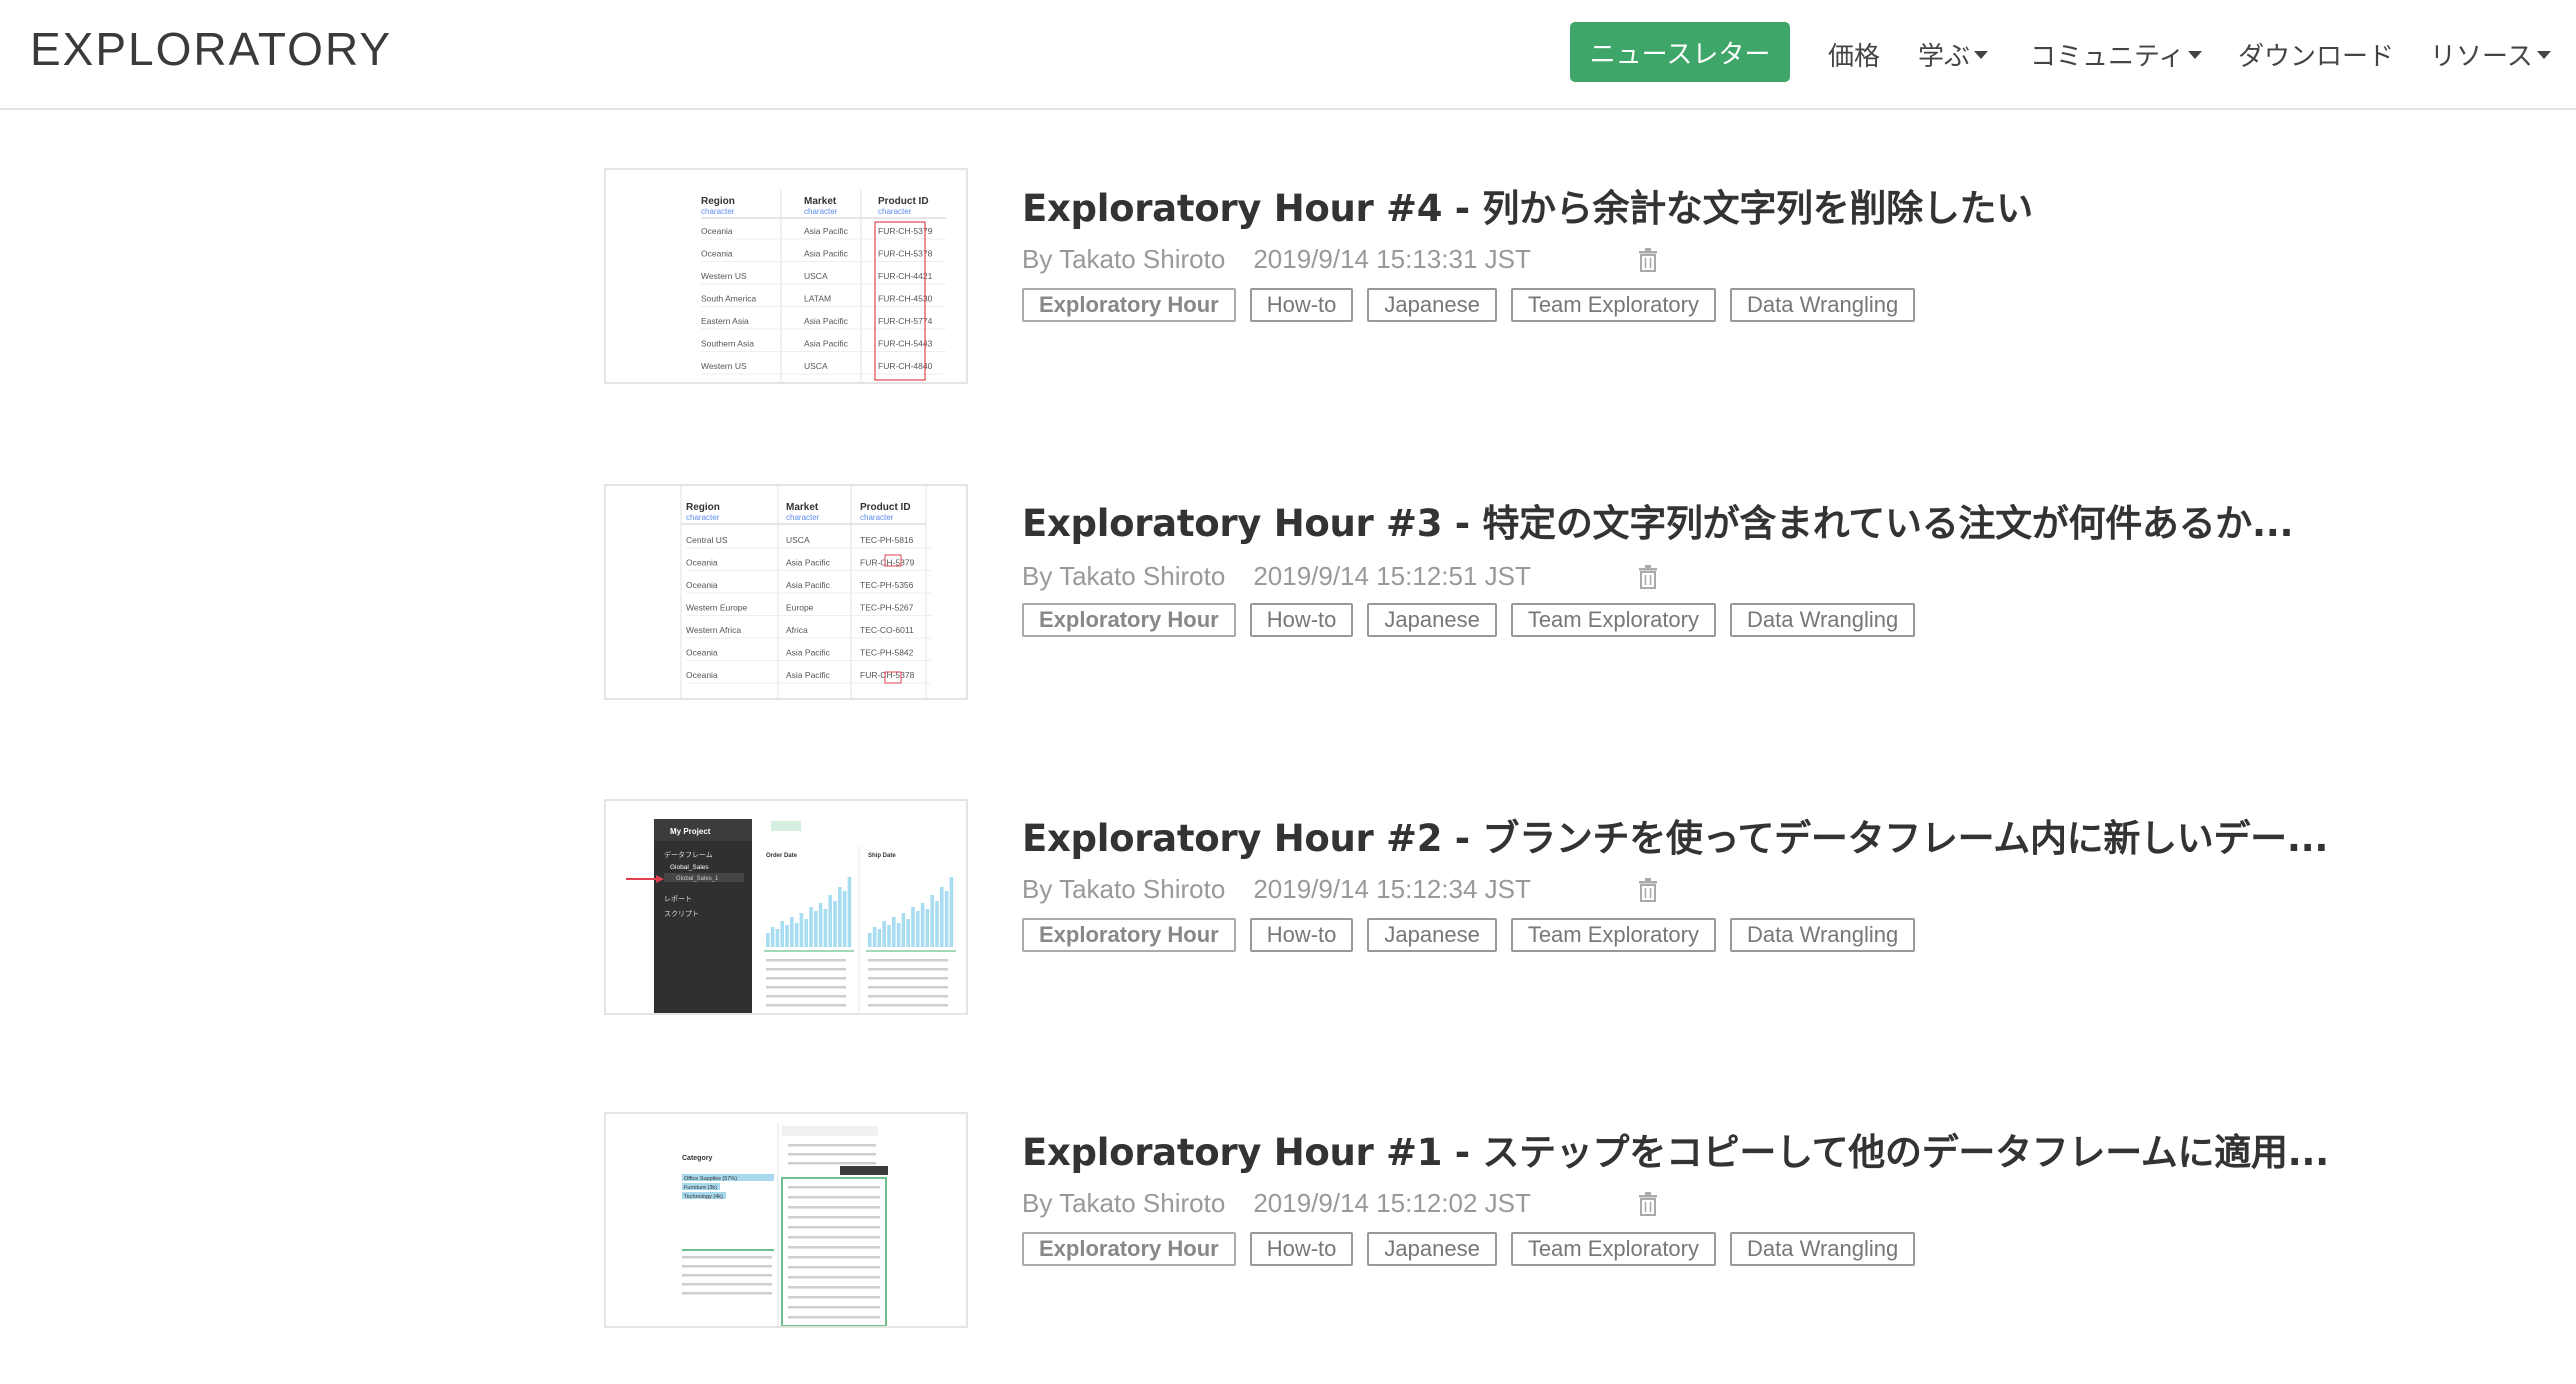 The width and height of the screenshot is (2576, 1384). What do you see at coordinates (717, 608) in the screenshot?
I see `thumb-cell: Western Europe` at bounding box center [717, 608].